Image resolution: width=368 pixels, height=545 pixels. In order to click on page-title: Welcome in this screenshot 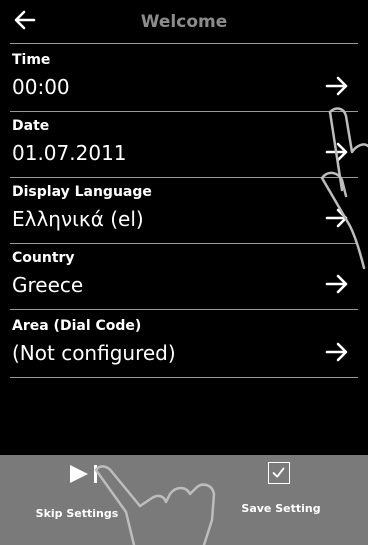, I will do `click(184, 22)`.